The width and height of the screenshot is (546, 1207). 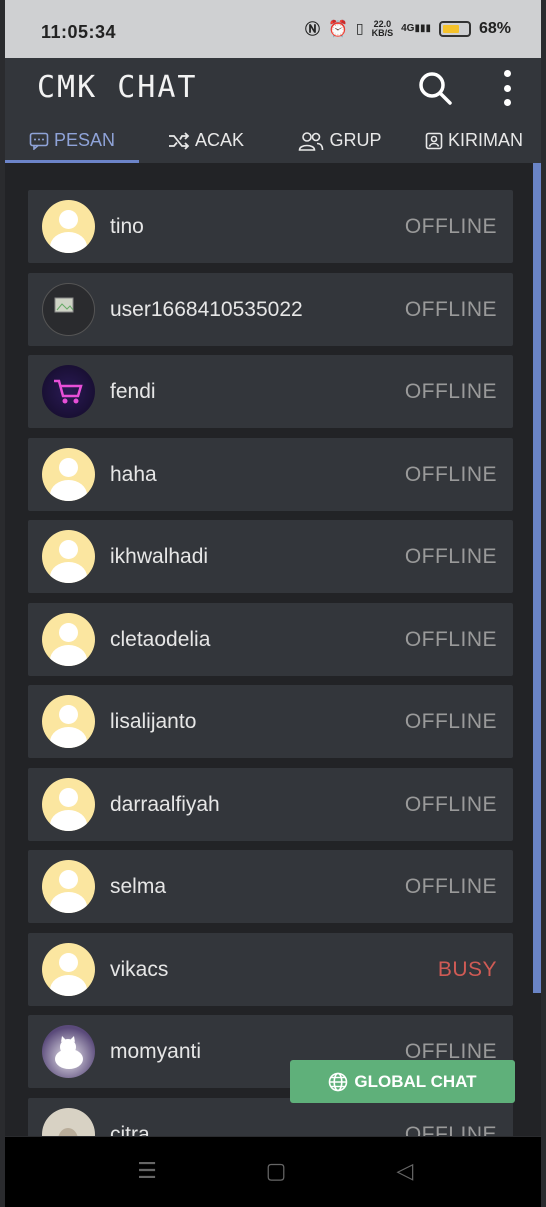 What do you see at coordinates (416, 28) in the screenshot?
I see `signal-icon: 4G▮▮▮` at bounding box center [416, 28].